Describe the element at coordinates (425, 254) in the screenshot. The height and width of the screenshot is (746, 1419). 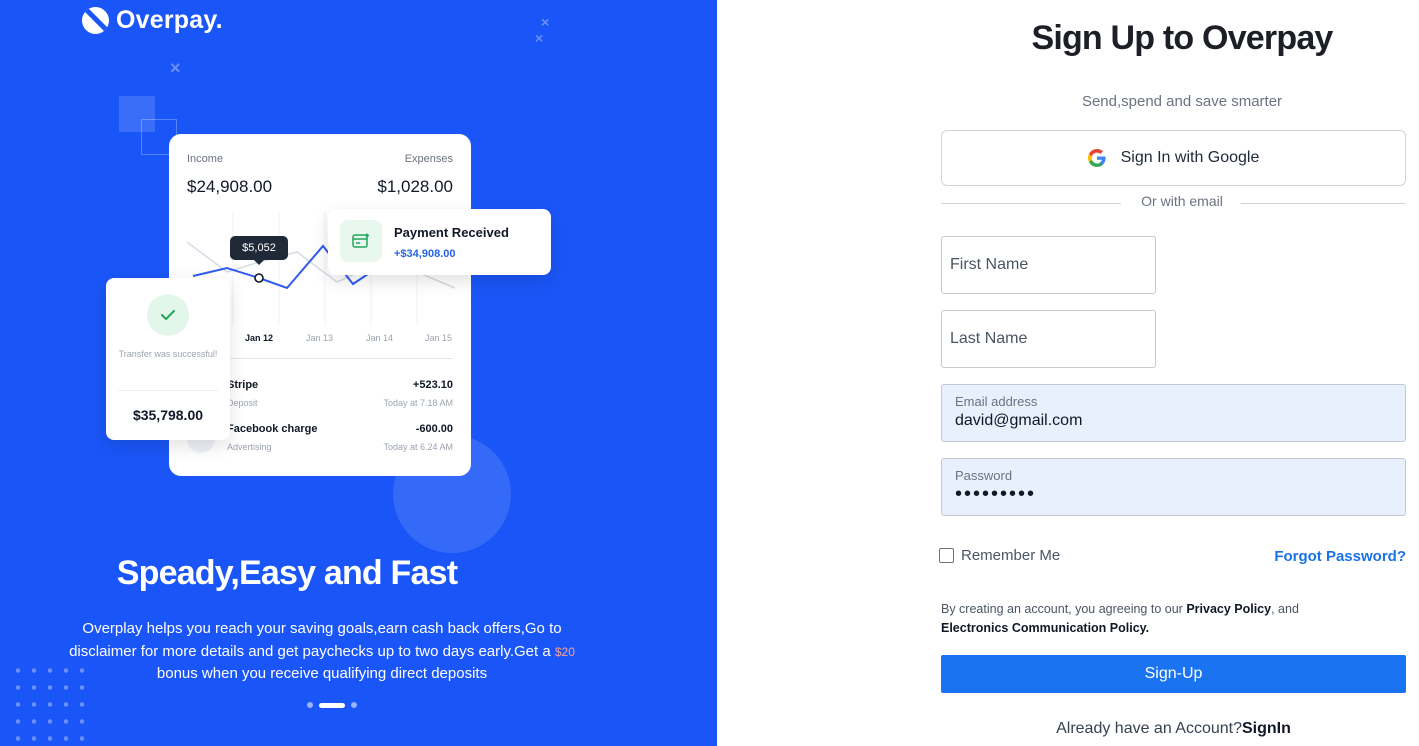
I see `payment-amount: +$34,908.00` at that location.